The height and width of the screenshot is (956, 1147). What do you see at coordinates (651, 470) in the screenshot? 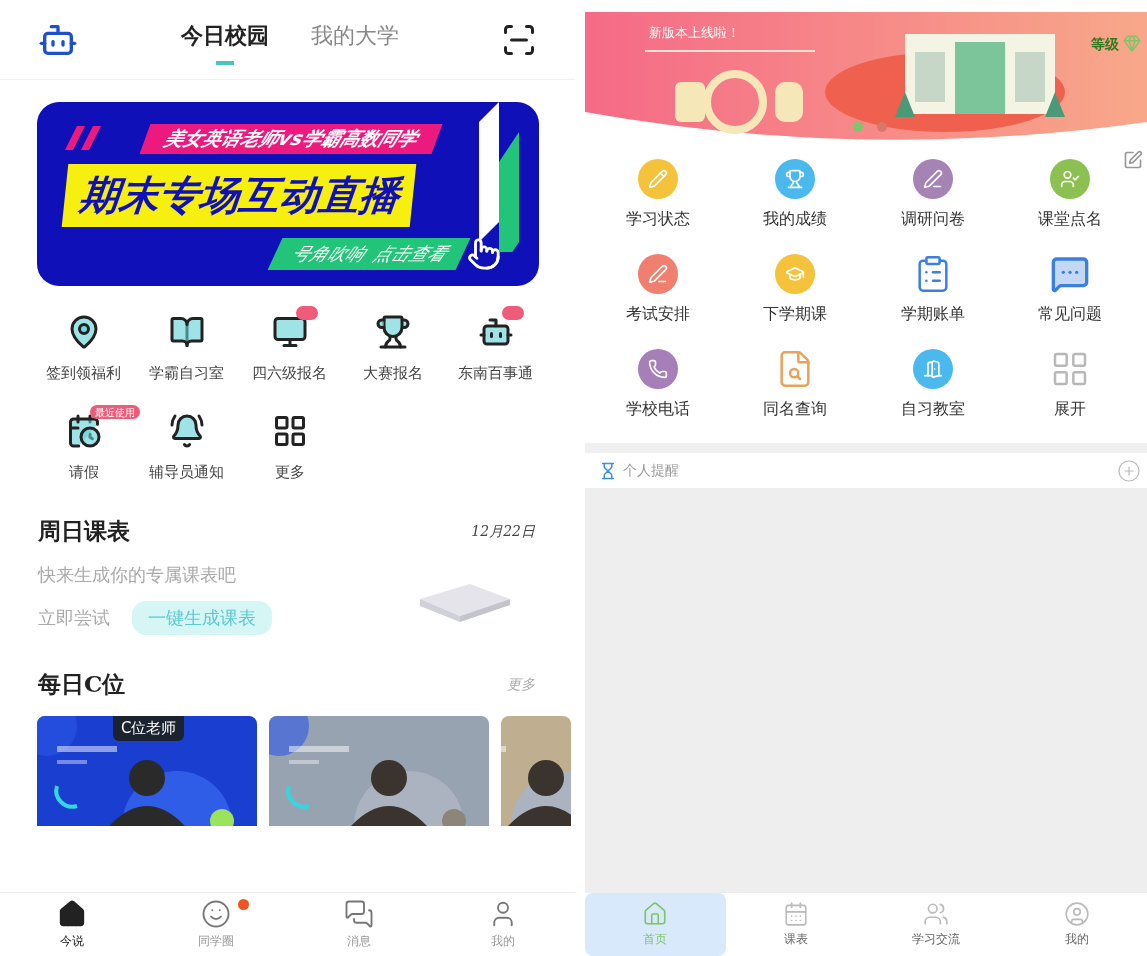
I see `reminder-title: 个人提醒` at bounding box center [651, 470].